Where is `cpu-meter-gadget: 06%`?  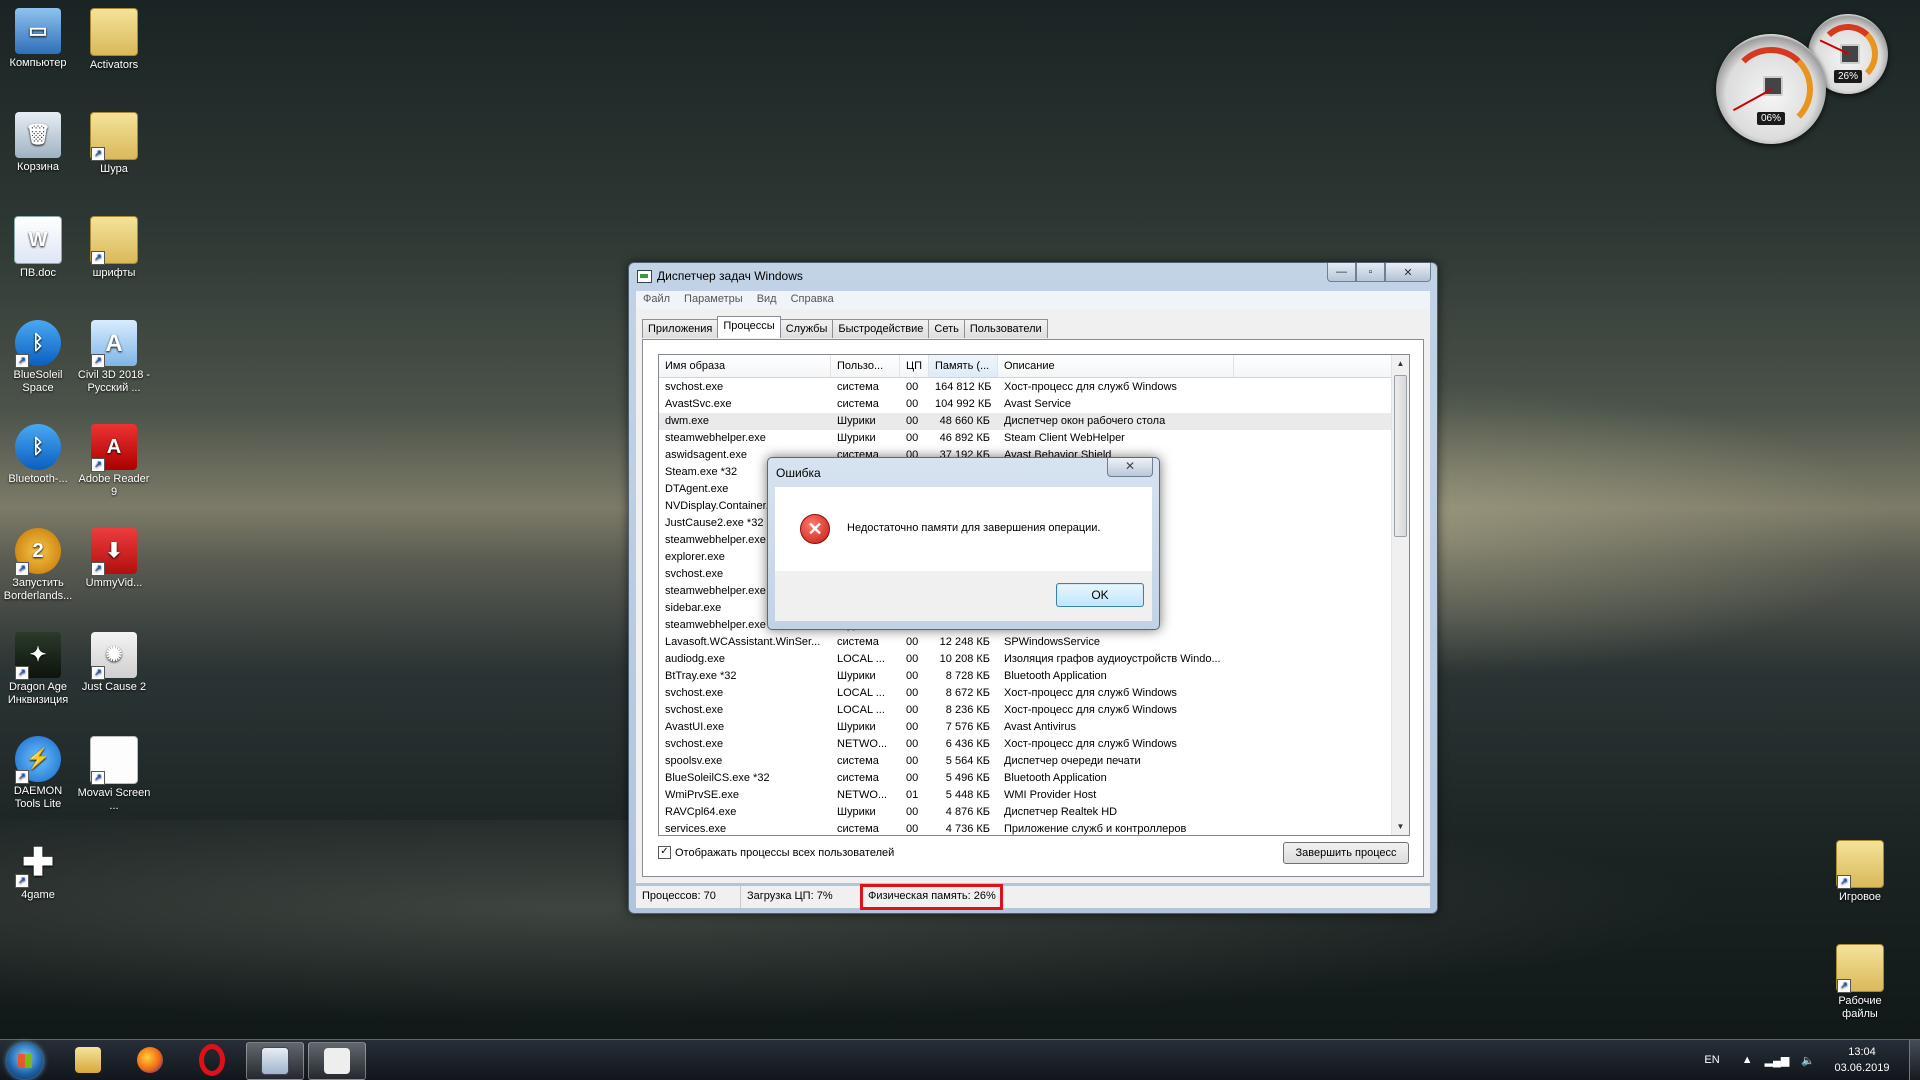
cpu-meter-gadget: 06% is located at coordinates (1771, 89).